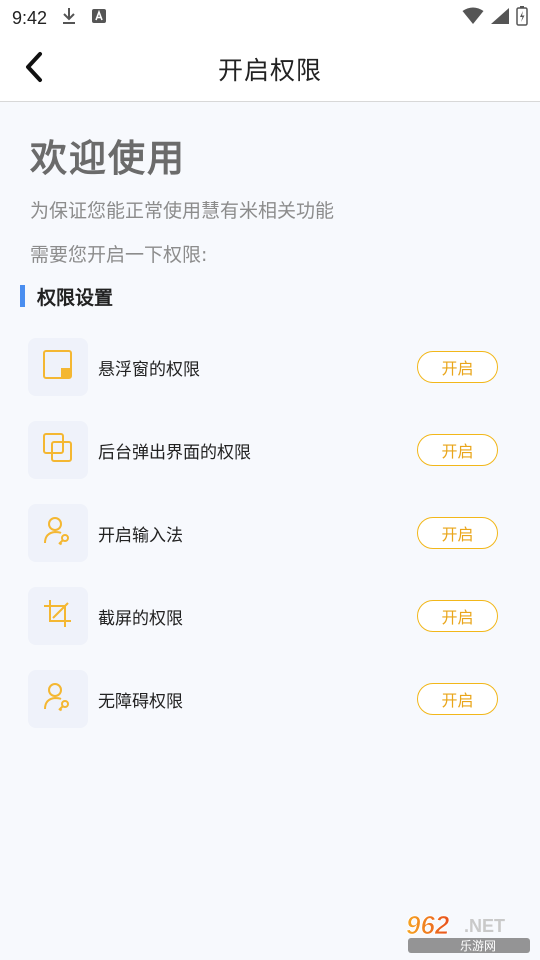 The image size is (540, 960). I want to click on header: 开启权限, so click(270, 69).